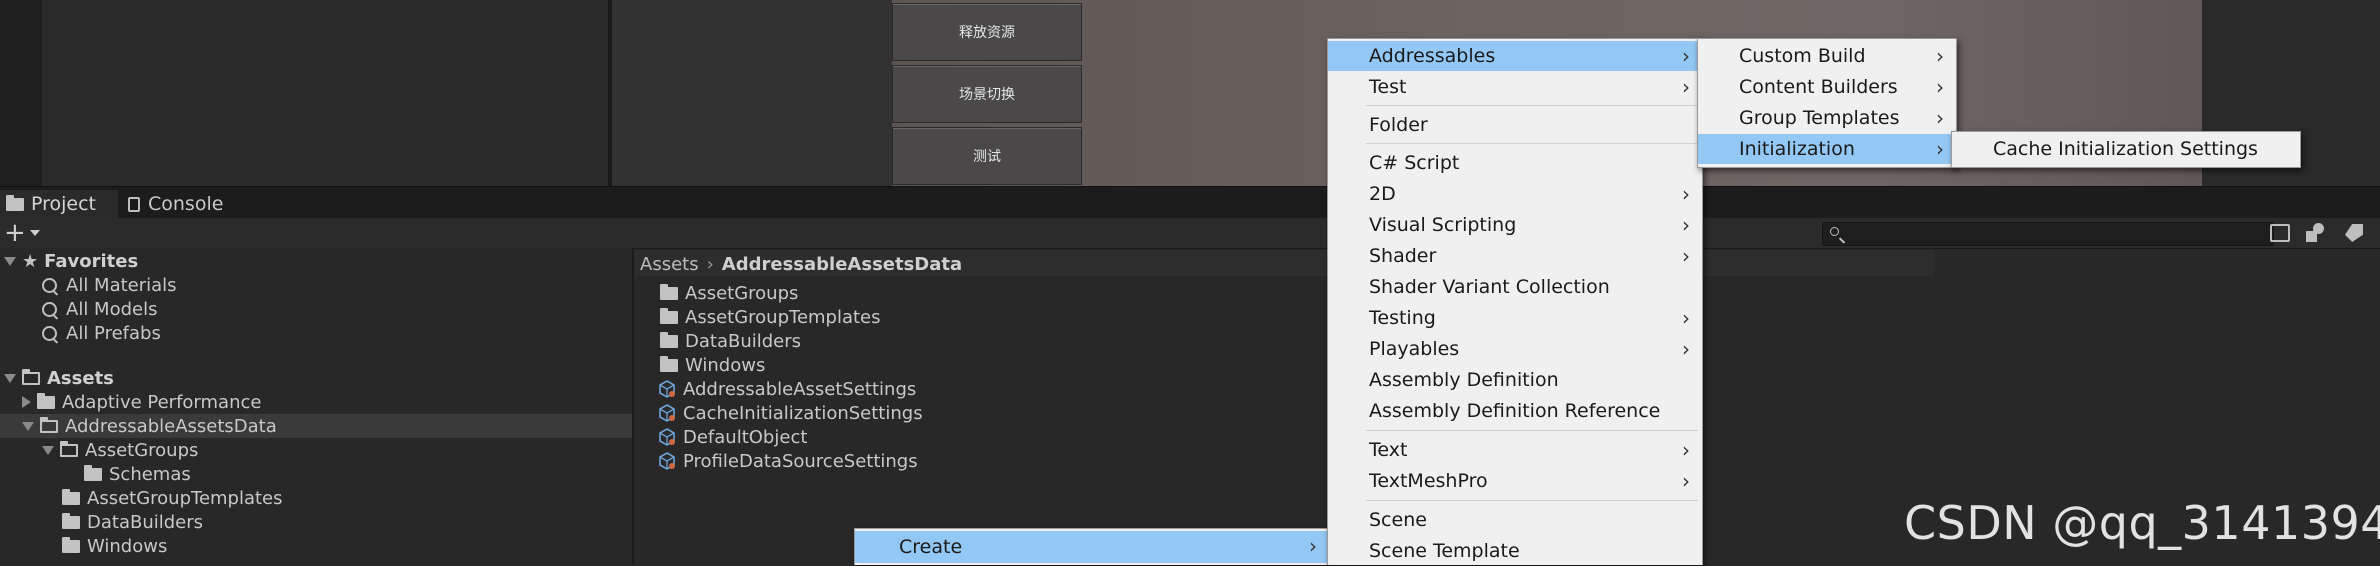 Image resolution: width=2380 pixels, height=566 pixels. I want to click on menu-item-shader-variant-collection: Shader Variant Collection, so click(1515, 287).